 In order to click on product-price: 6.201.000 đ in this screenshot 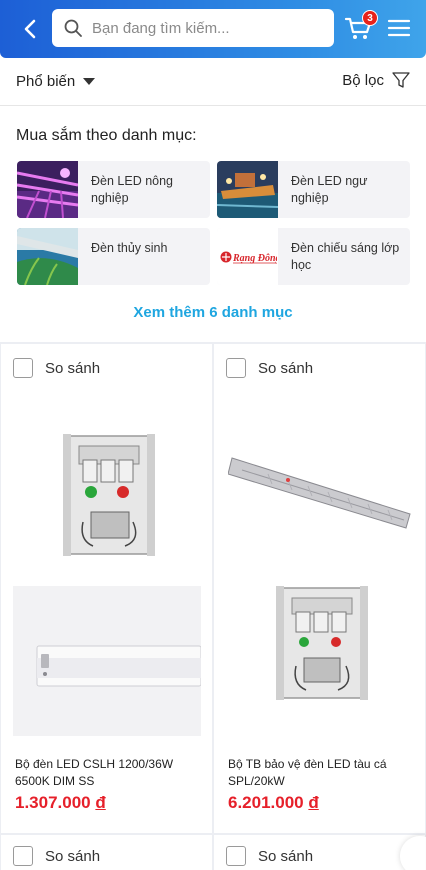, I will do `click(273, 803)`.